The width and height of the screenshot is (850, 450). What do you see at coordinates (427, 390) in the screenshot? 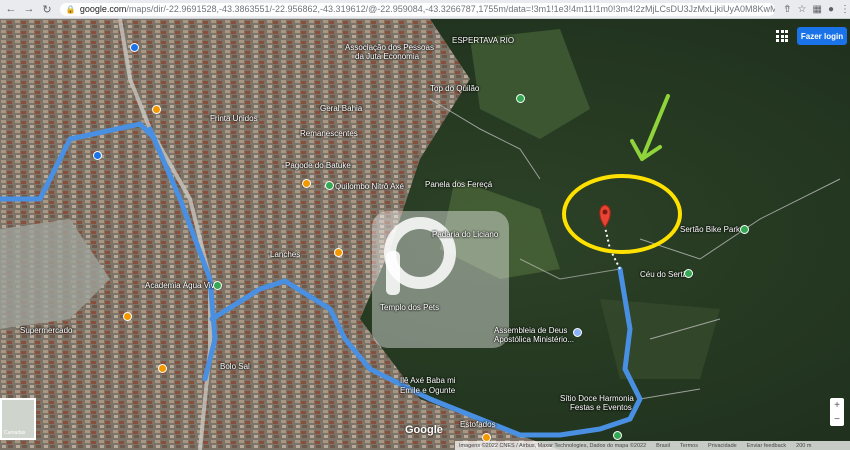
I see `place-label: Emile e Ogunte` at bounding box center [427, 390].